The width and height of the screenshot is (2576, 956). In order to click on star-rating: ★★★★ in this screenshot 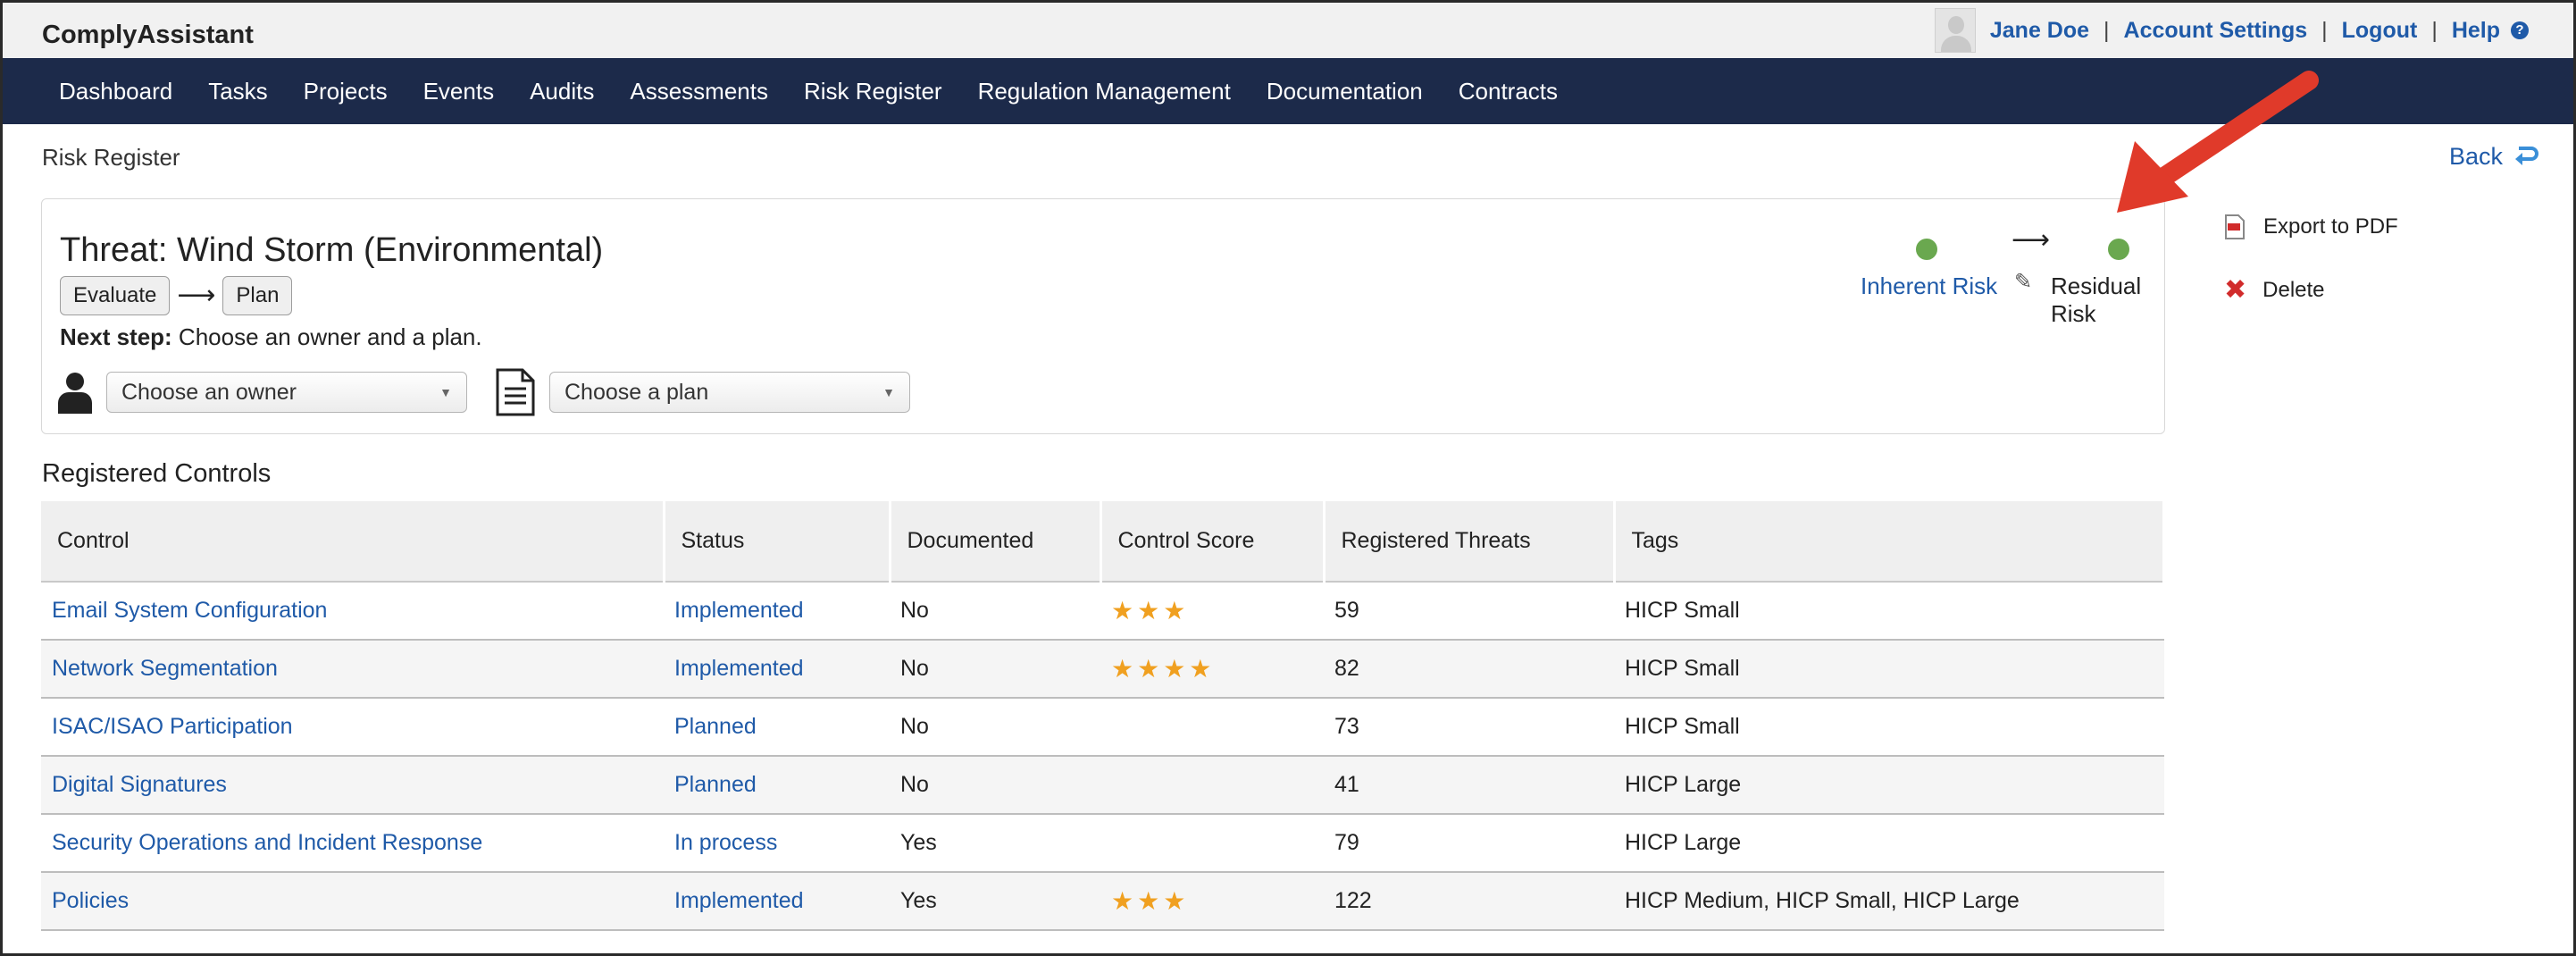, I will do `click(1164, 669)`.